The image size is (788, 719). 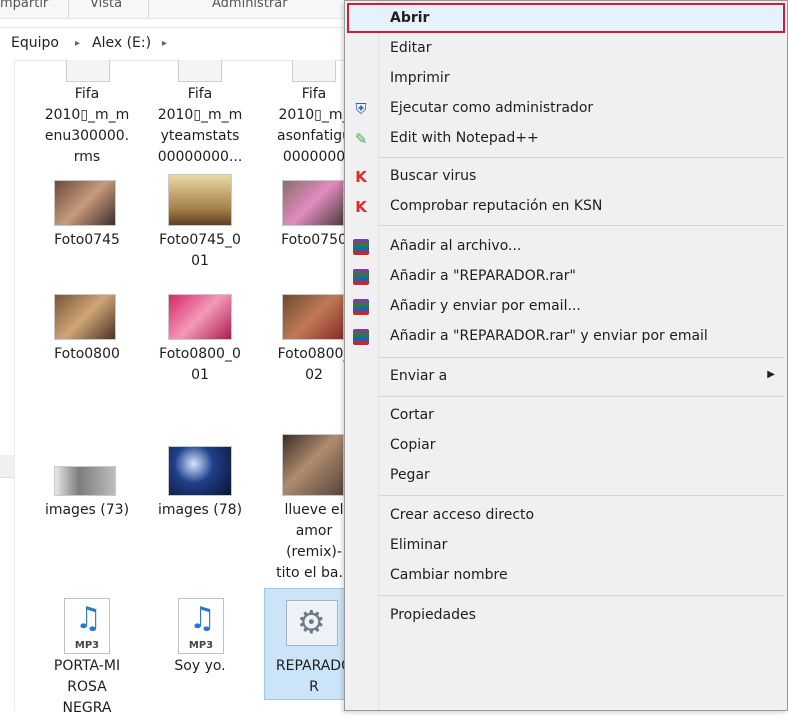 What do you see at coordinates (420, 78) in the screenshot?
I see `menu-item-label: Imprimir` at bounding box center [420, 78].